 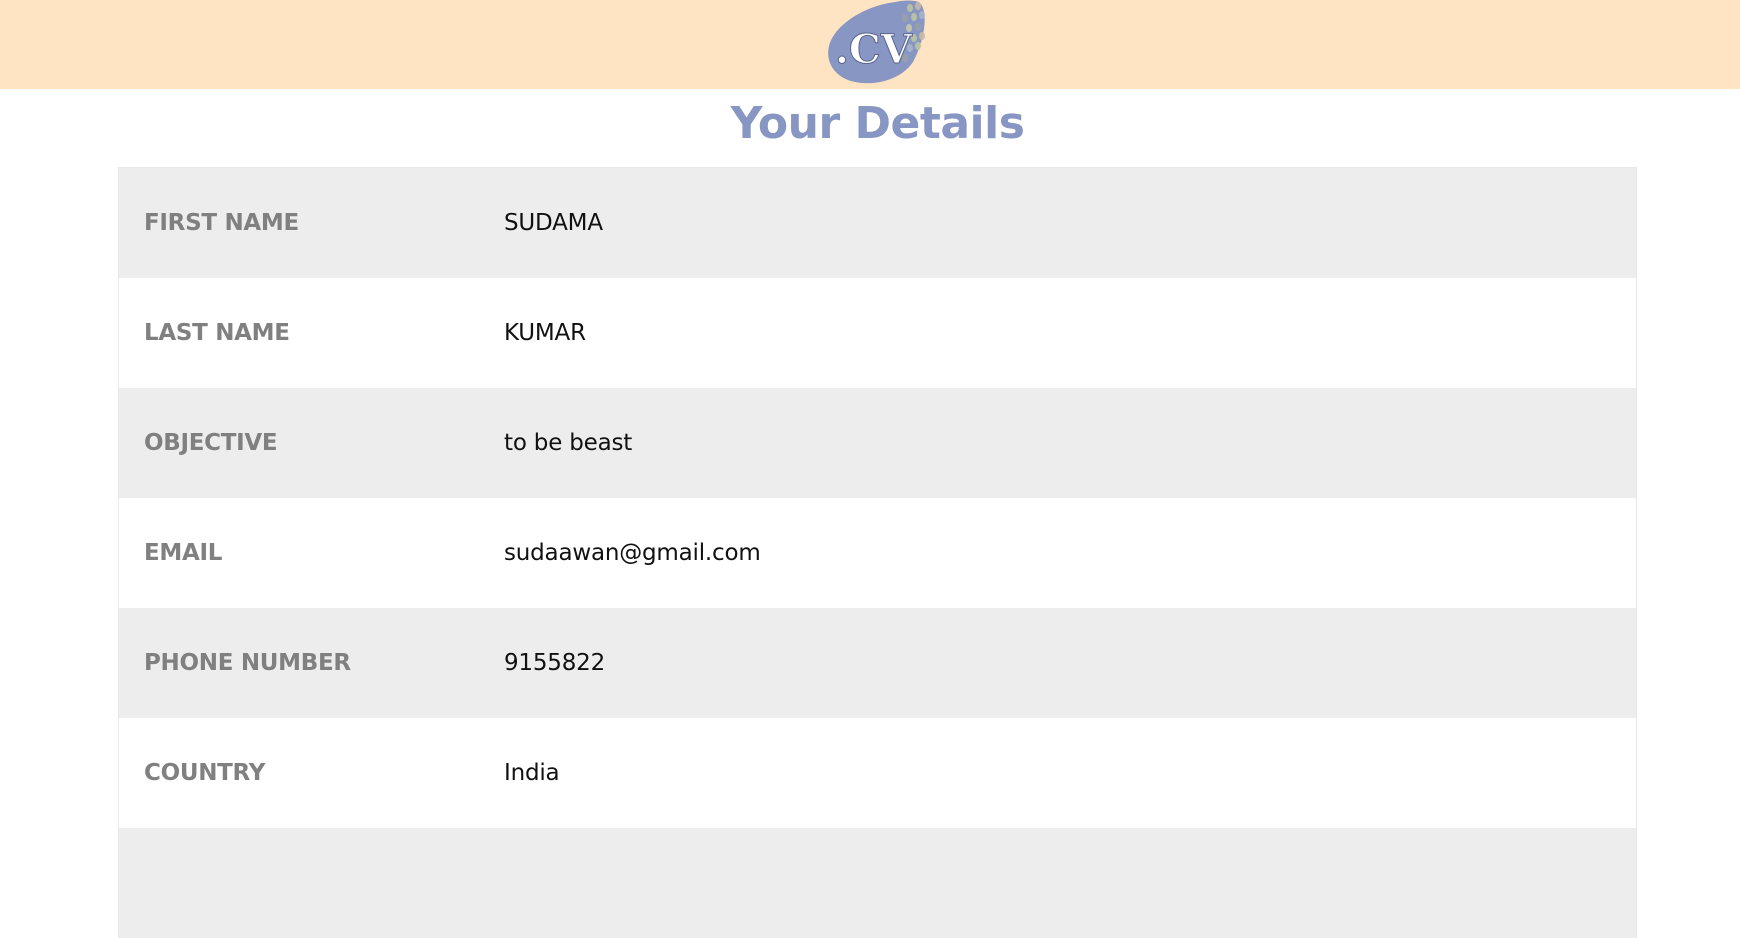 What do you see at coordinates (632, 553) in the screenshot?
I see `detail-value: sudaawan@gmail.com` at bounding box center [632, 553].